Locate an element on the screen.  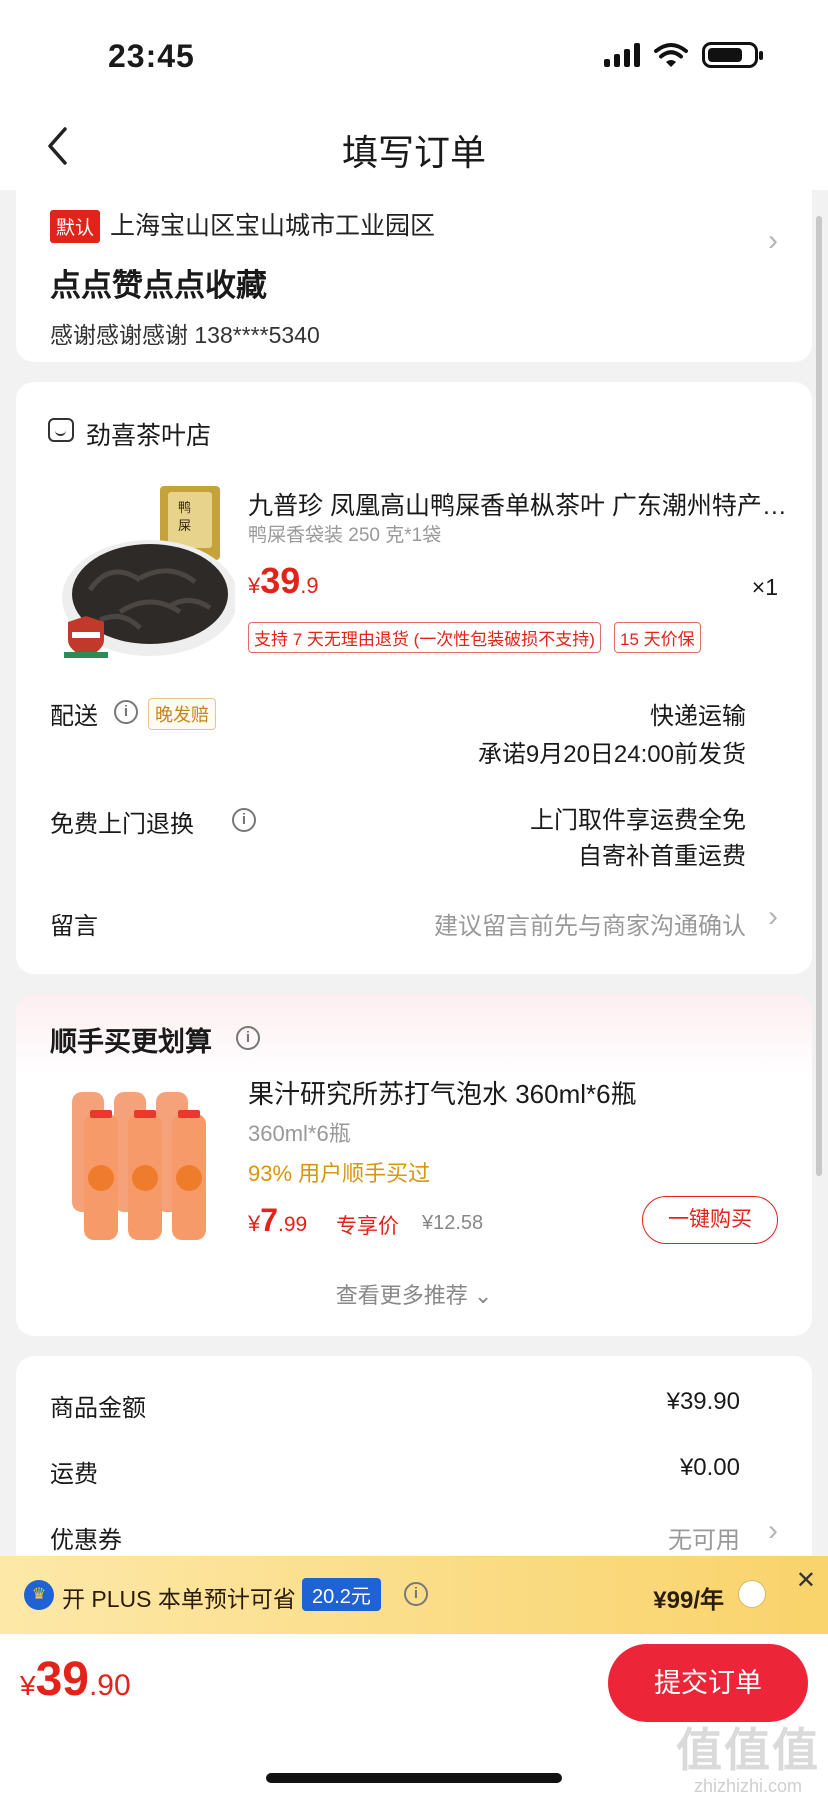
cellular-signal-icon is located at coordinates (622, 55).